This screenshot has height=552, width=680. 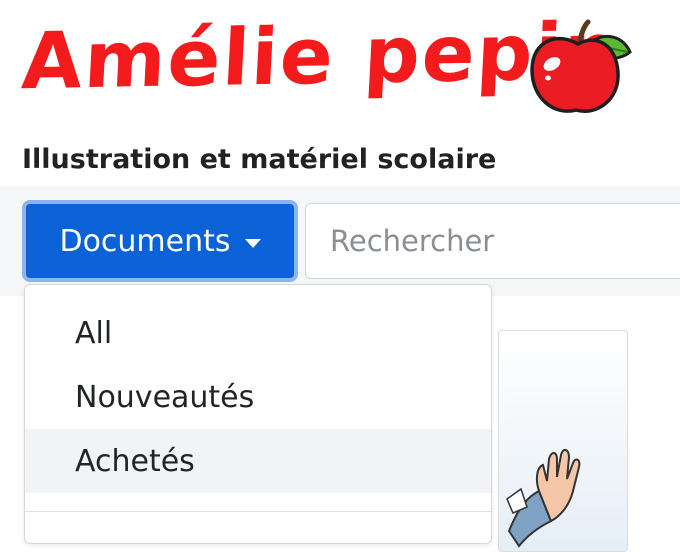 What do you see at coordinates (581, 66) in the screenshot?
I see `apple-icon` at bounding box center [581, 66].